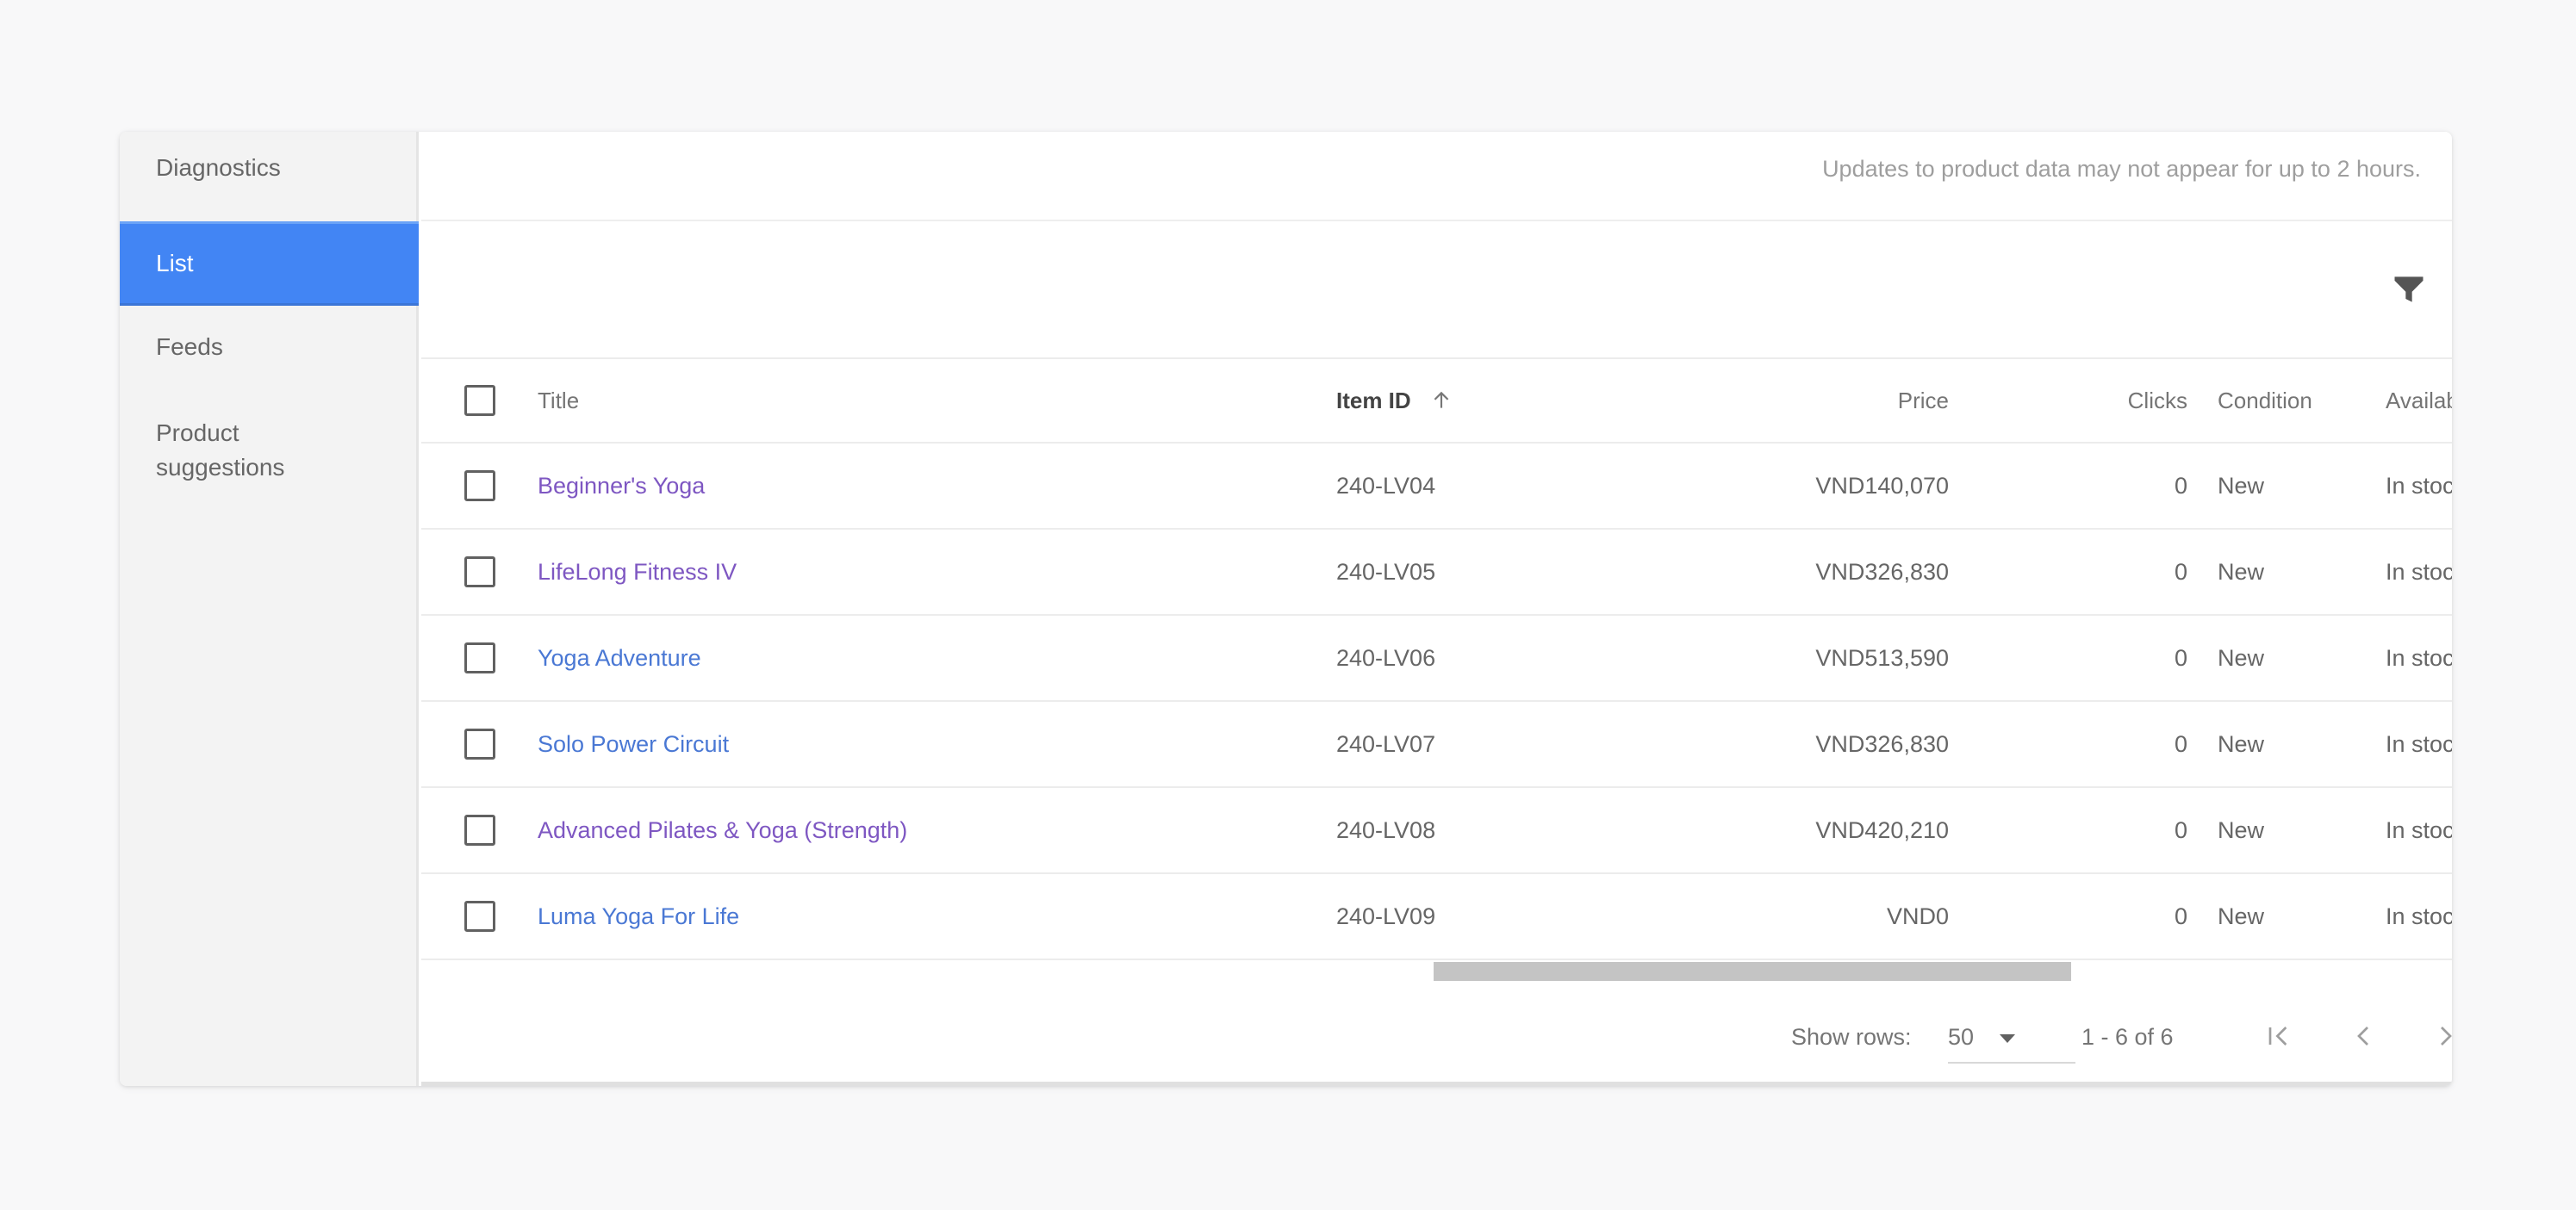  I want to click on chevron-right-icon, so click(2441, 1036).